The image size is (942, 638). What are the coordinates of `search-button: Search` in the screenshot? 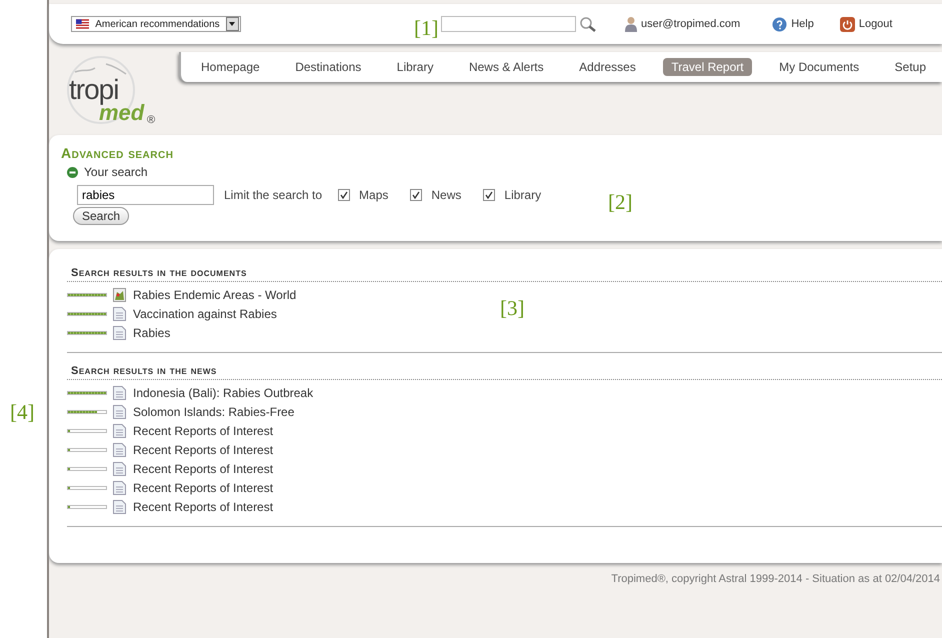 It's located at (101, 216).